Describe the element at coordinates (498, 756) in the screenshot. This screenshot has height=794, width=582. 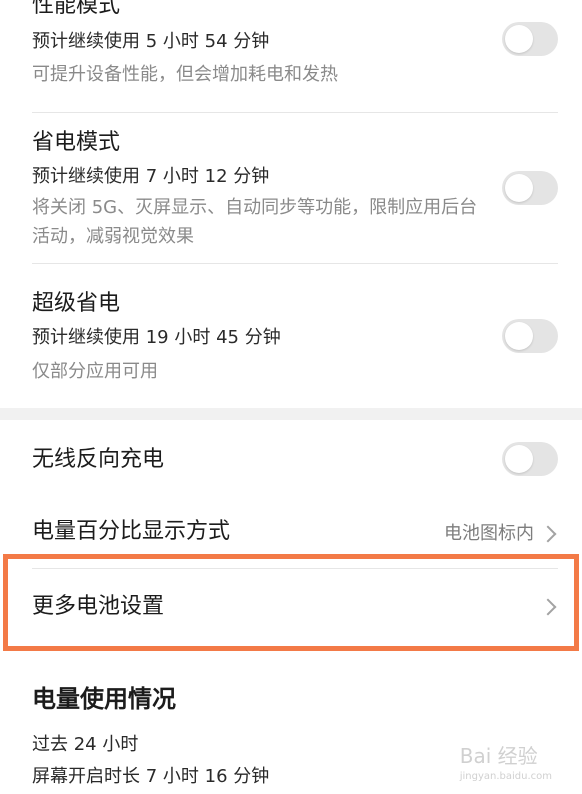
I see `watermark-brand: Bai 经验` at that location.